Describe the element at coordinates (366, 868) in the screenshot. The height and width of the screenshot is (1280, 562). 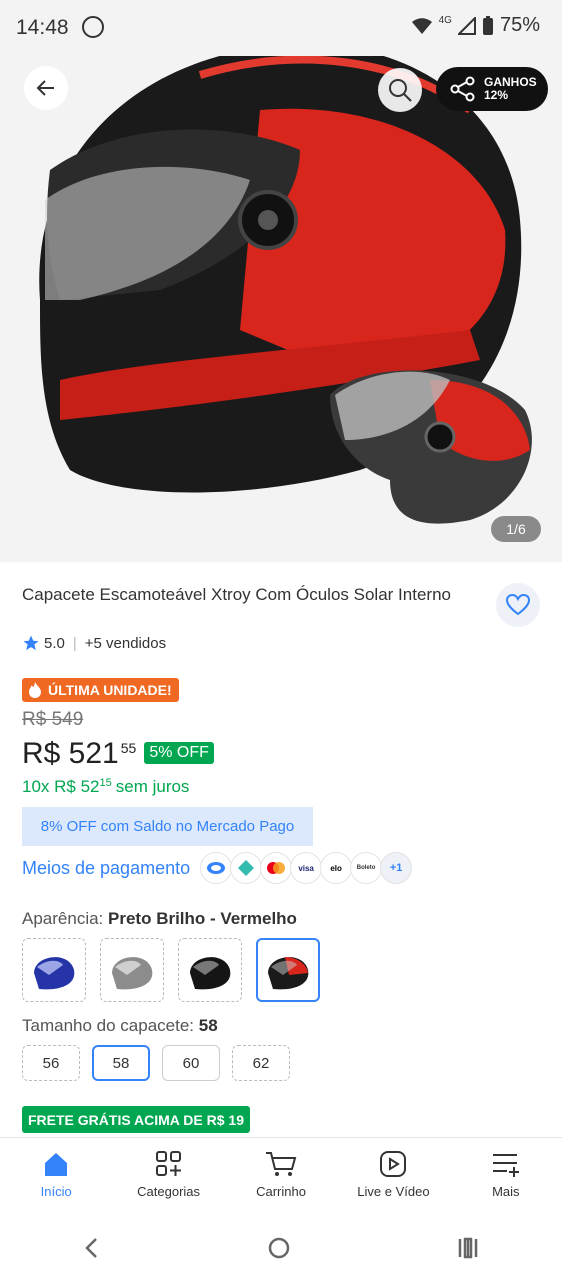
I see `boleto-icon: Boleto` at that location.